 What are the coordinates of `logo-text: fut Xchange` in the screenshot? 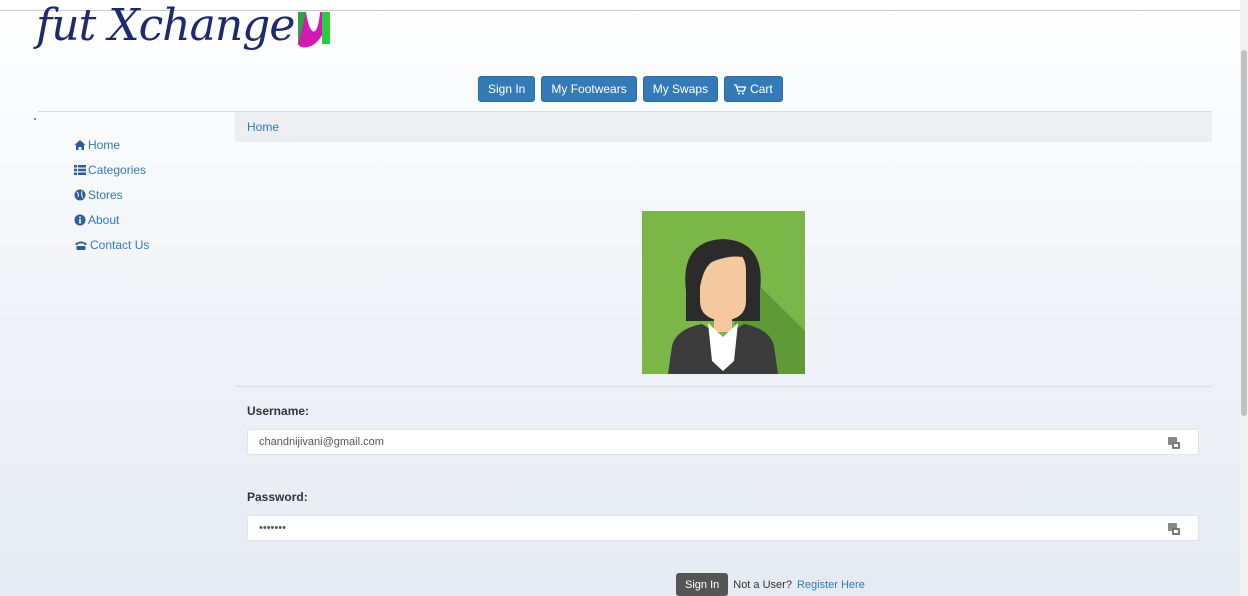 It's located at (165, 25).